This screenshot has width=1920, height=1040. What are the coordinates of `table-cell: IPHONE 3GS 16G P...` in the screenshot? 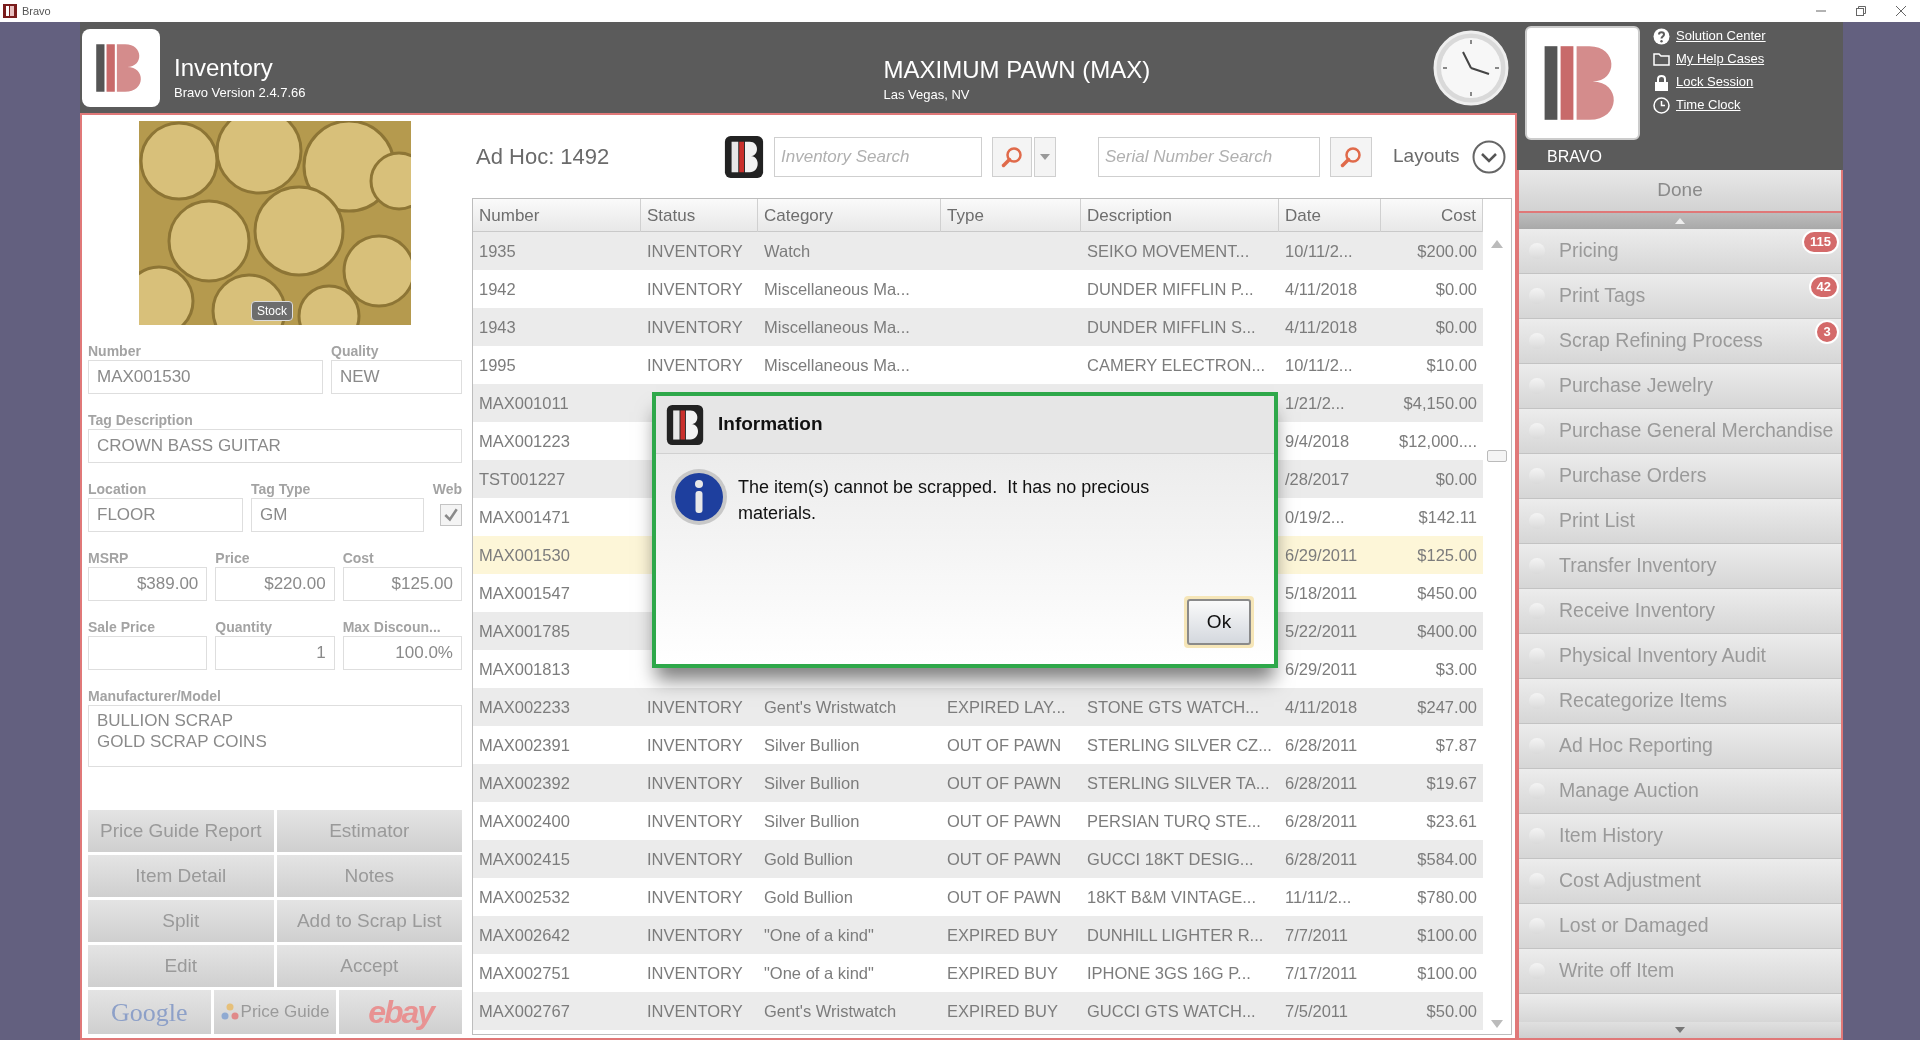 It's located at (1169, 973).